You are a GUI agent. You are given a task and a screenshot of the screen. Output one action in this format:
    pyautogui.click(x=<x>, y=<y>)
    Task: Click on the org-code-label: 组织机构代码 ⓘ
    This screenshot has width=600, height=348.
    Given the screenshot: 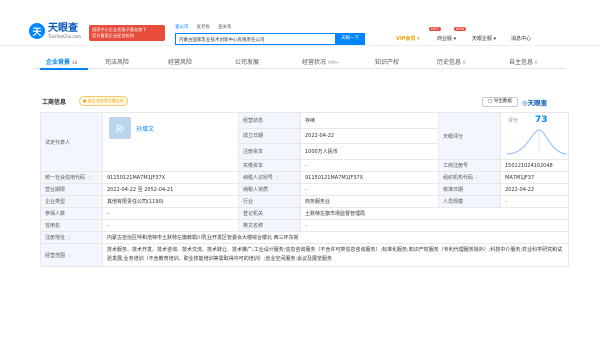 What is the action you would take?
    pyautogui.click(x=469, y=177)
    